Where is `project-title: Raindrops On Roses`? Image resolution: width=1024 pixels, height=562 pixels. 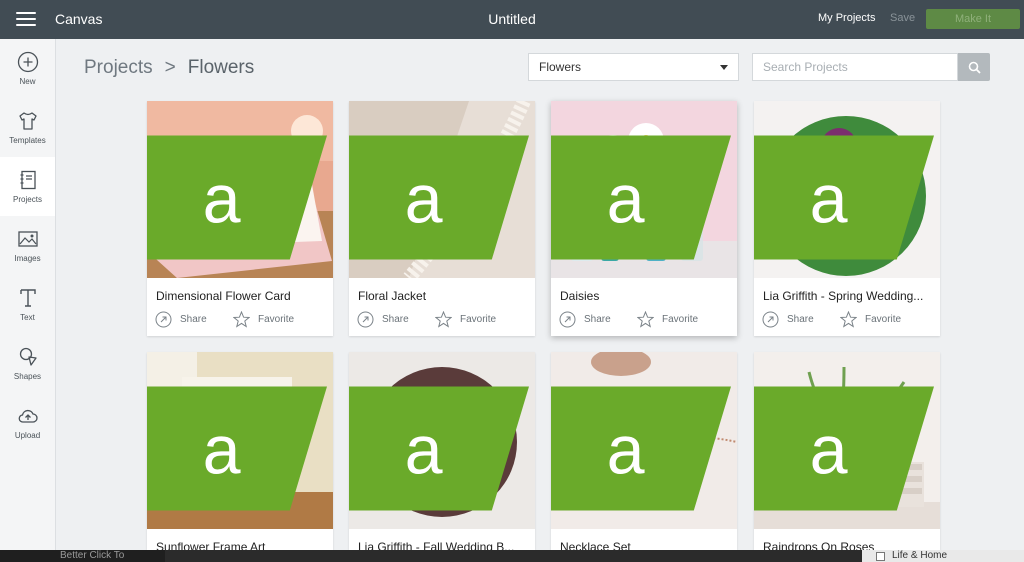 project-title: Raindrops On Roses is located at coordinates (819, 545).